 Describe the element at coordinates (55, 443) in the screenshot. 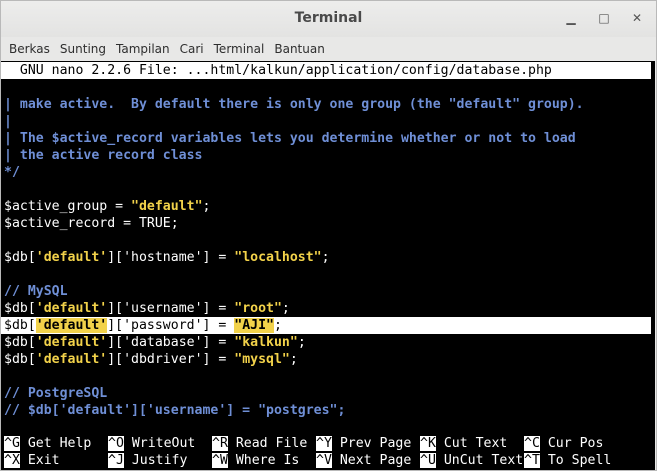

I see `shortcut-label: Get Help` at that location.